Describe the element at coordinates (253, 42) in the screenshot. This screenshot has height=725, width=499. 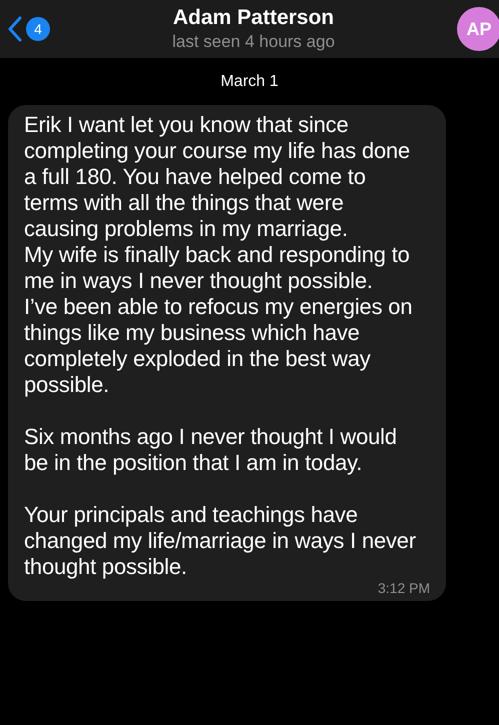
I see `last-seen-status: last seen 4 hours ago` at that location.